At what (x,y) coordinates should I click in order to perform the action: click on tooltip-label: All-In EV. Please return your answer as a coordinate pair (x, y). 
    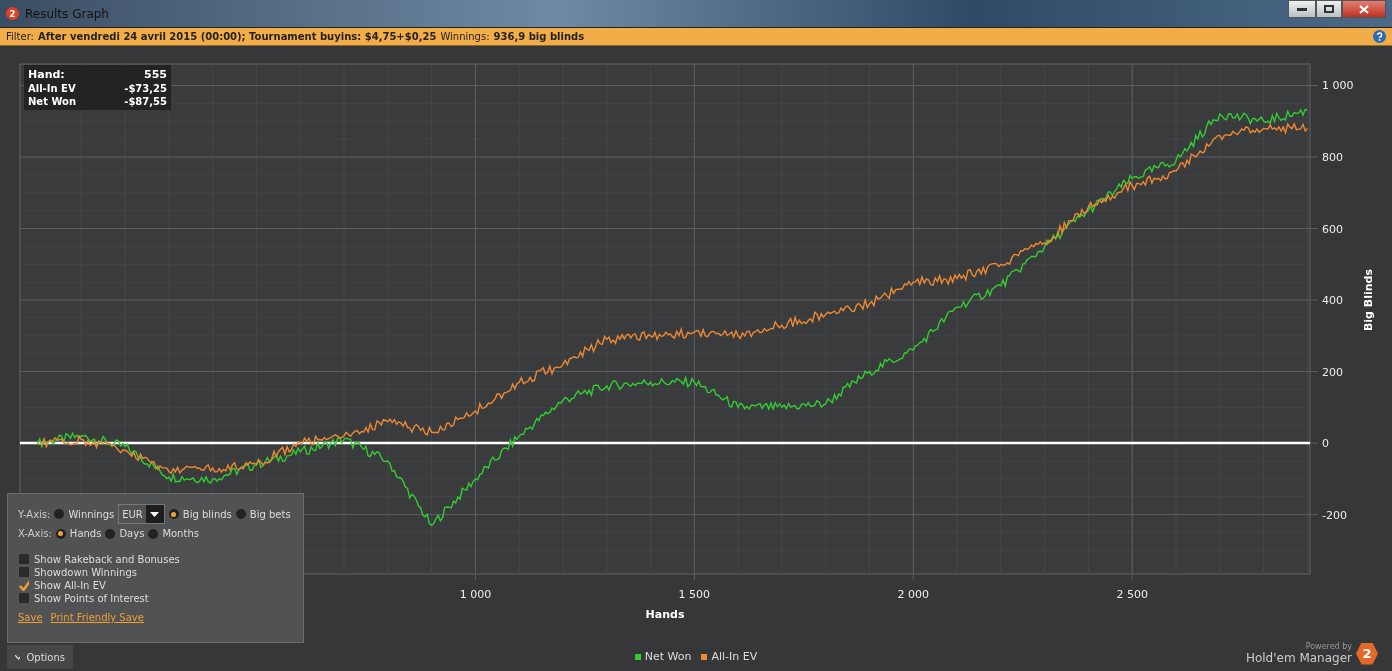
    Looking at the image, I should click on (52, 88).